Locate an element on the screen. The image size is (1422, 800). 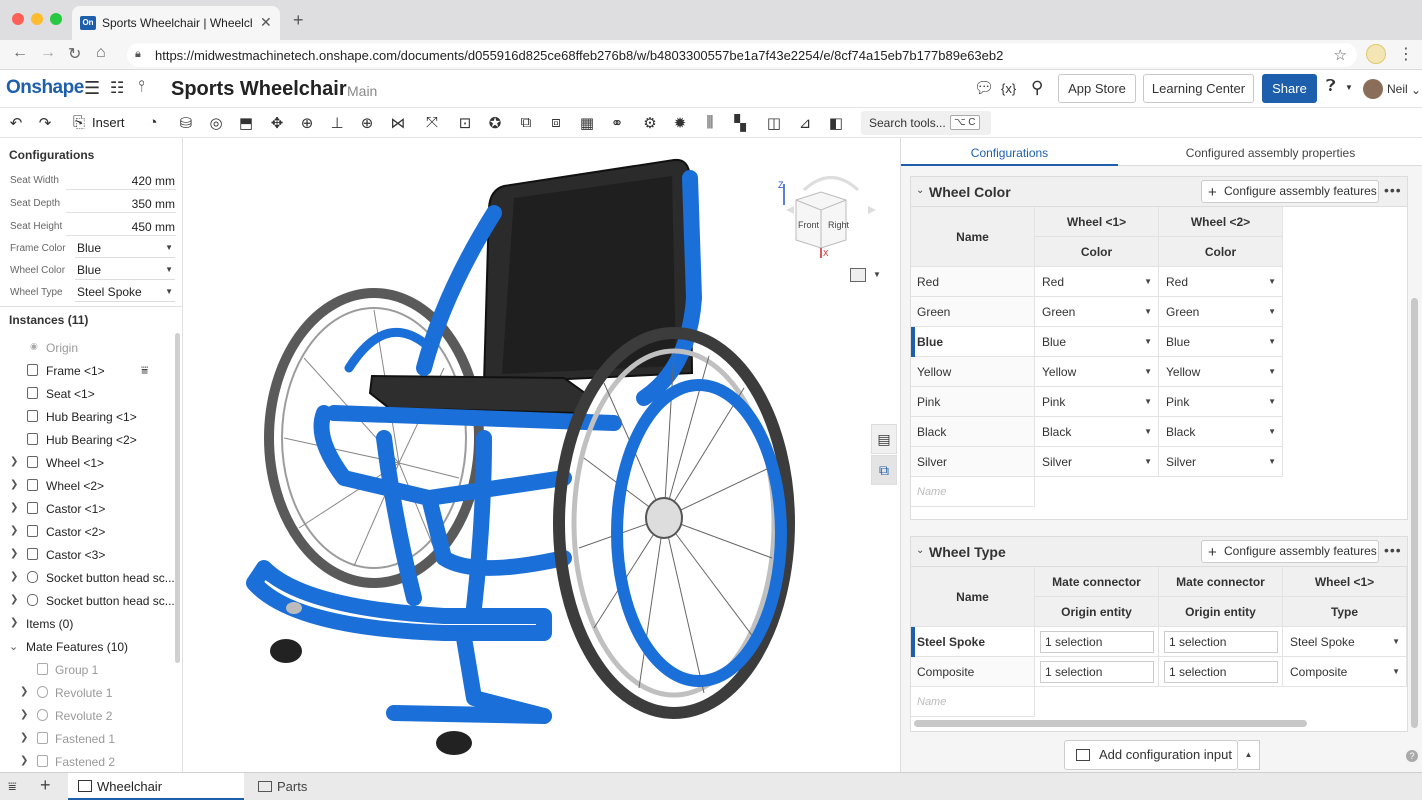
pattern-icon: ⧈ is located at coordinates (556, 122).